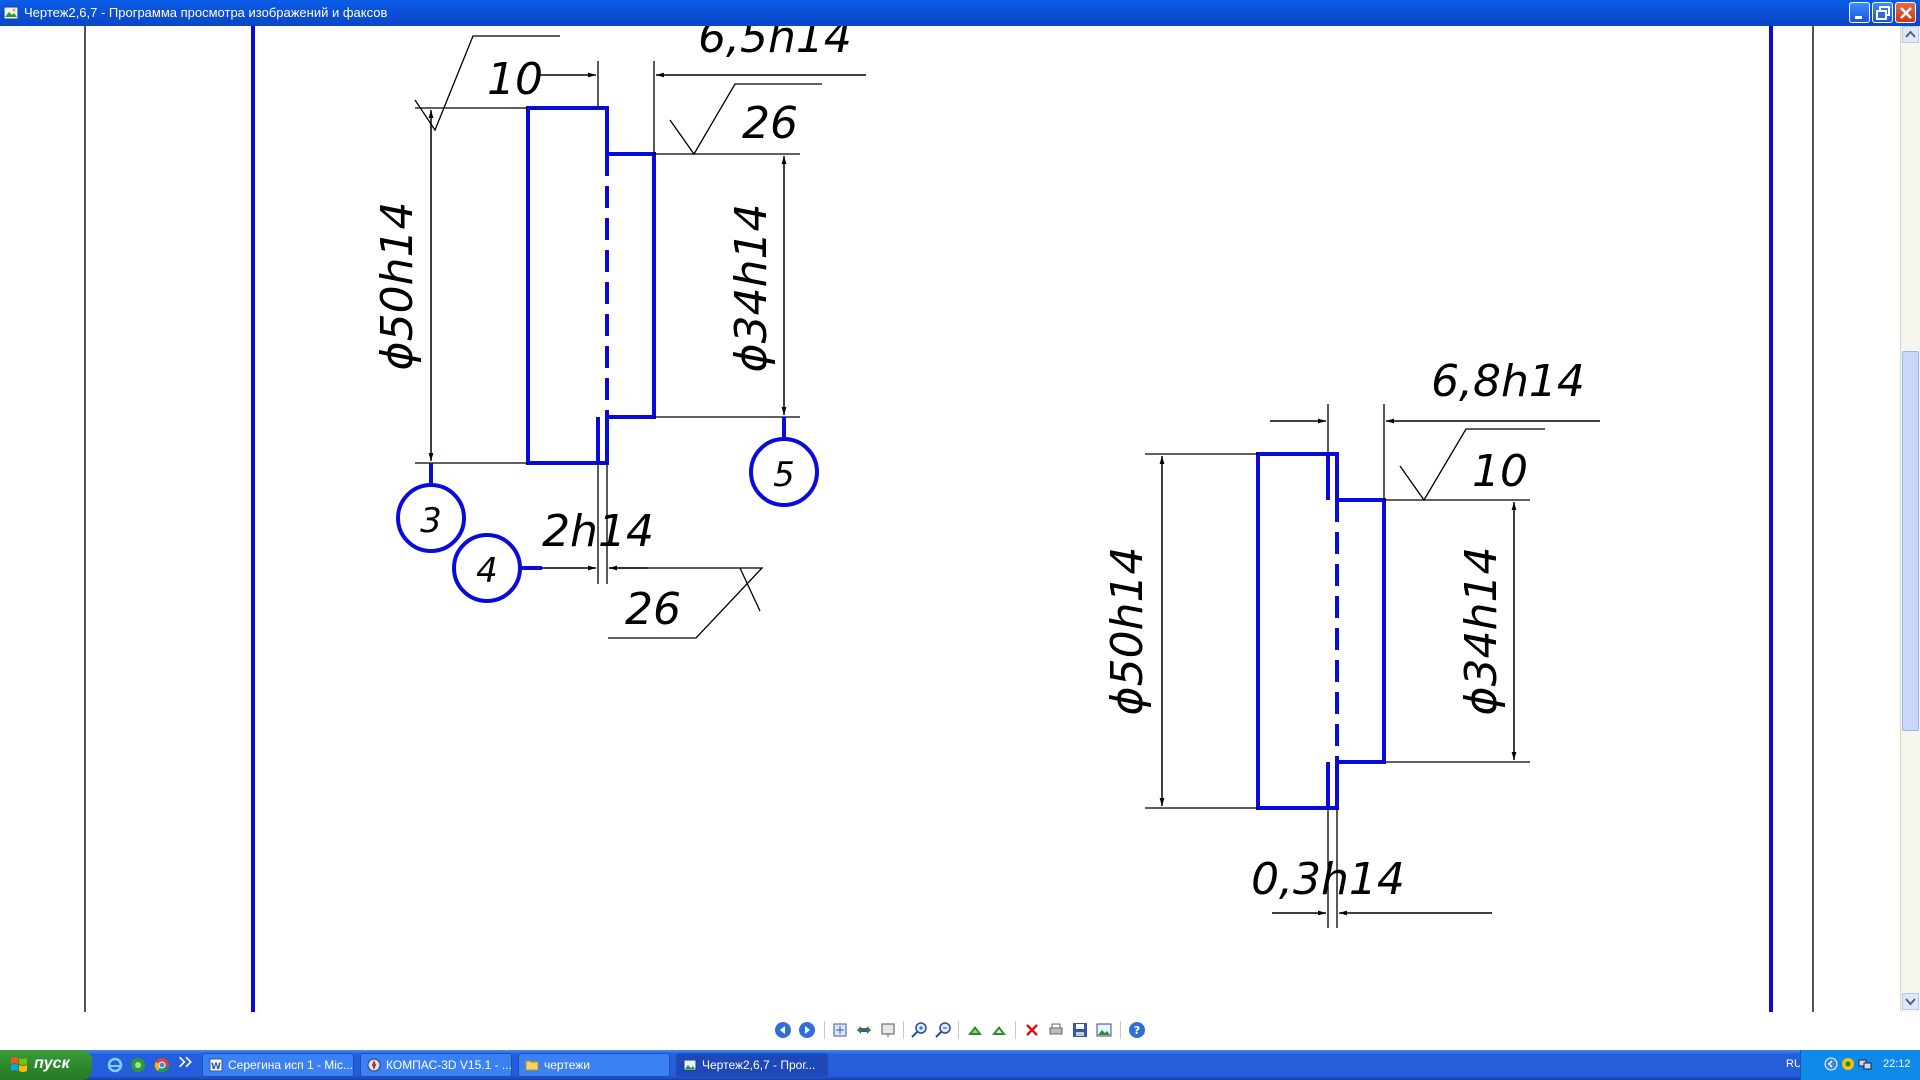 The image size is (1920, 1080). I want to click on callout-3: 3, so click(431, 508).